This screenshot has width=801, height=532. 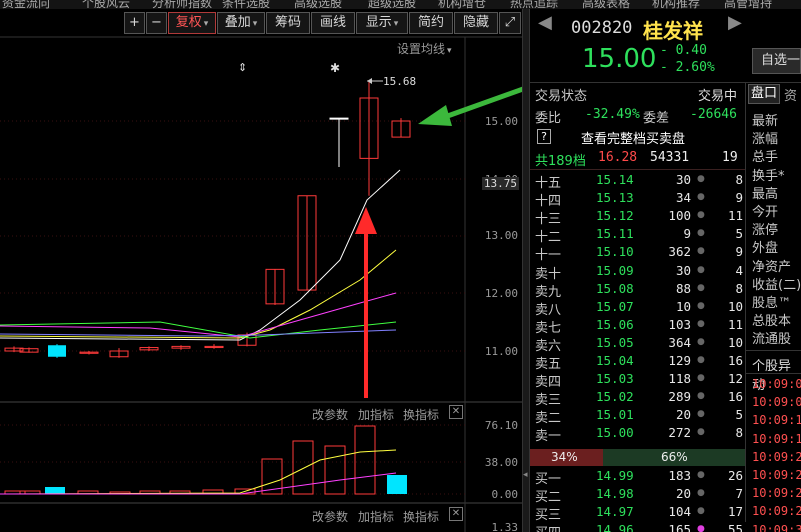 What do you see at coordinates (548, 479) in the screenshot?
I see `level-label: 买一` at bounding box center [548, 479].